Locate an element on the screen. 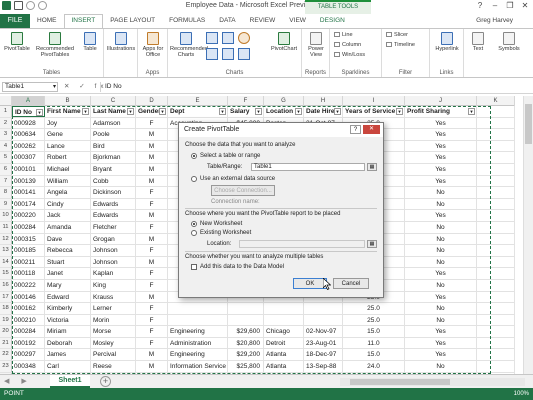 The height and width of the screenshot is (400, 533). table-cell: Michael is located at coordinates (68, 169).